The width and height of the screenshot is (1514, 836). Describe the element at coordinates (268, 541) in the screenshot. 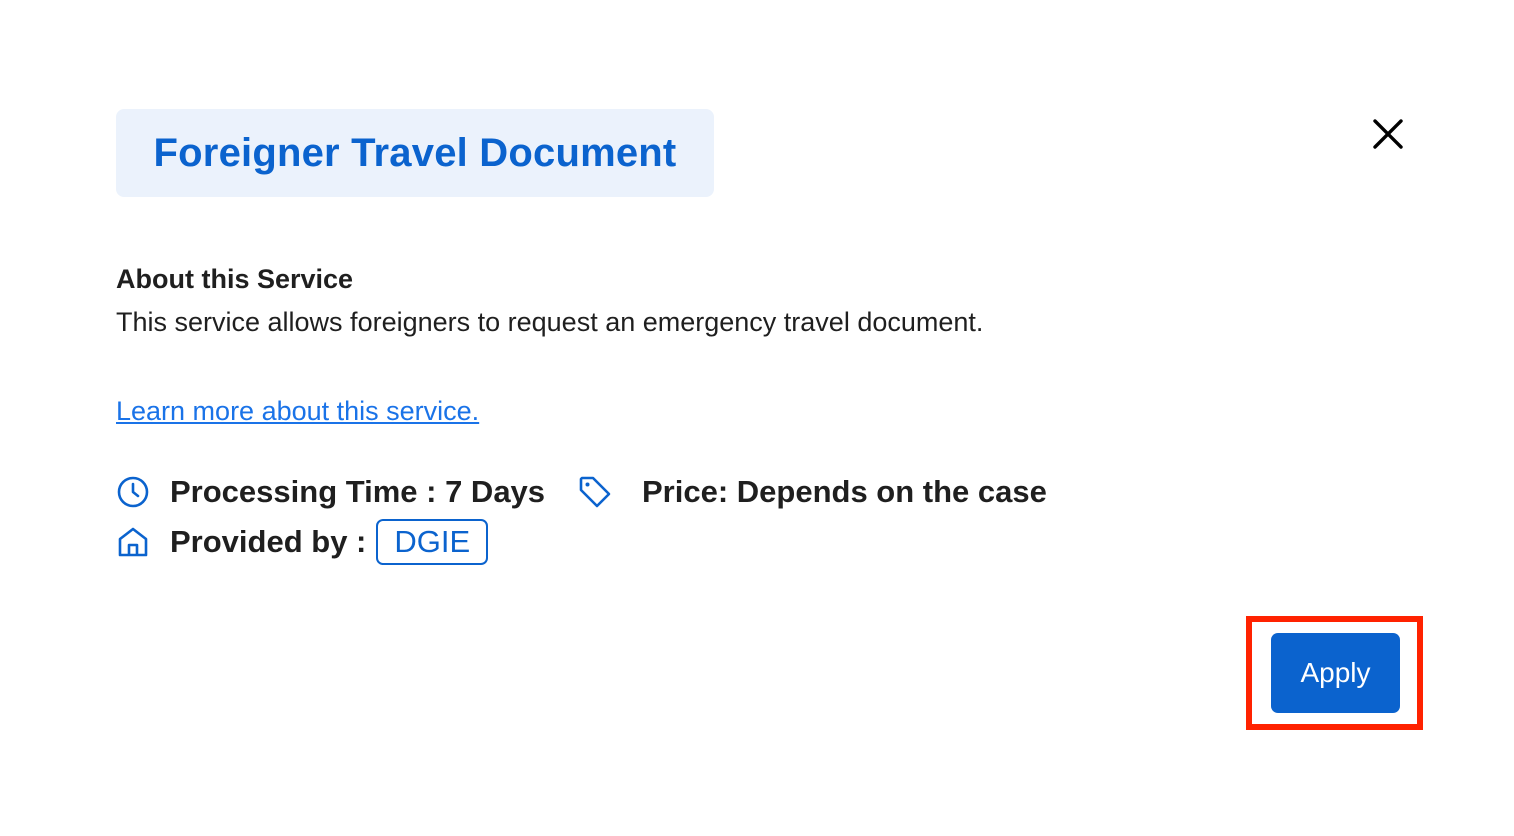

I see `provided-by-label: Provided by :` at that location.